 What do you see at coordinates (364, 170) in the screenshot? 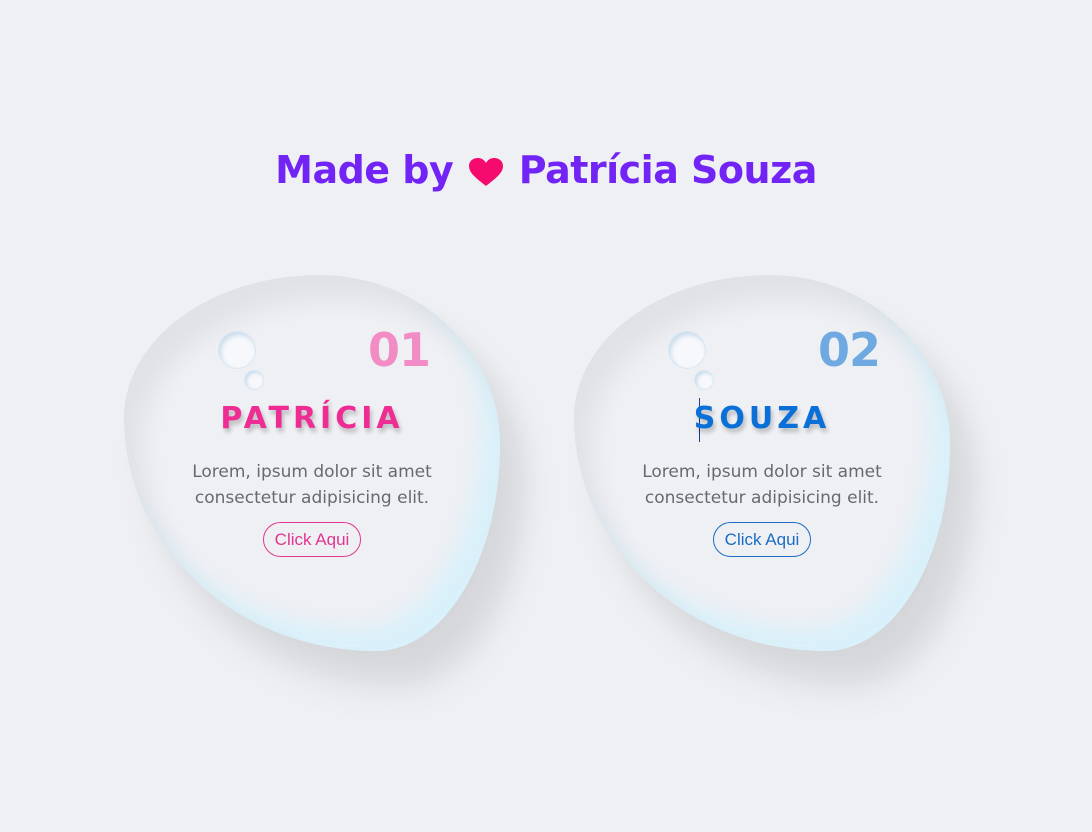
I see `title-prefix: Made by` at bounding box center [364, 170].